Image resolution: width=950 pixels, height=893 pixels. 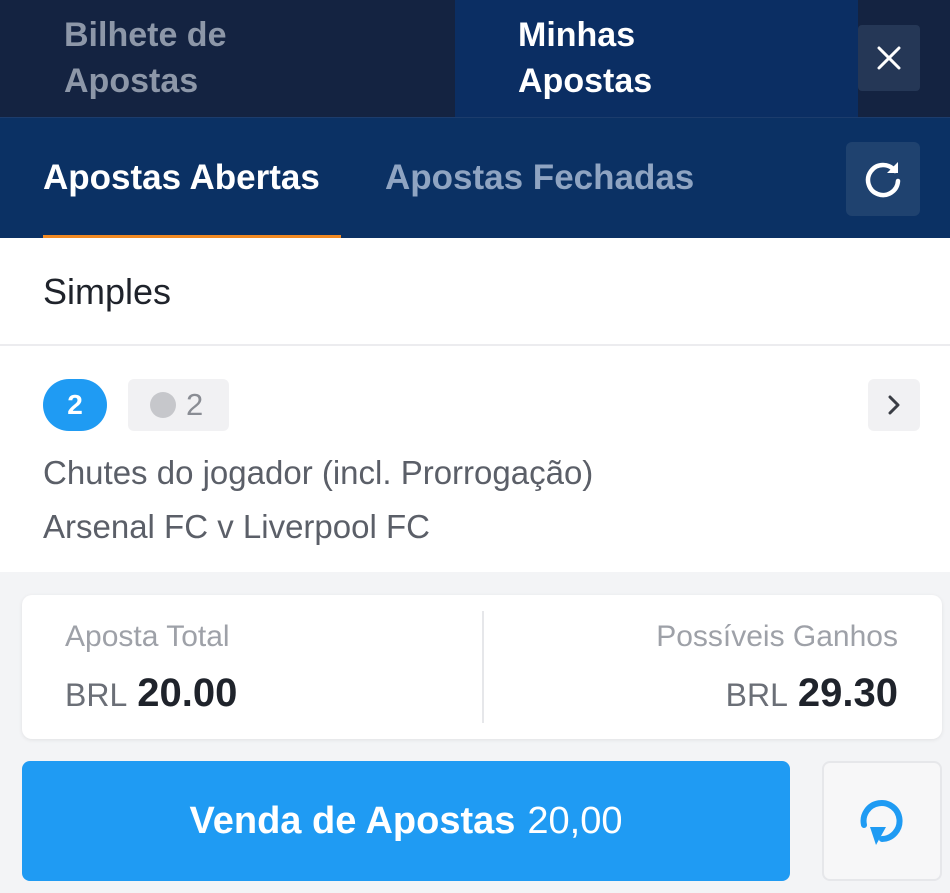 What do you see at coordinates (756, 695) in the screenshot?
I see `winnings-currency: BRL` at bounding box center [756, 695].